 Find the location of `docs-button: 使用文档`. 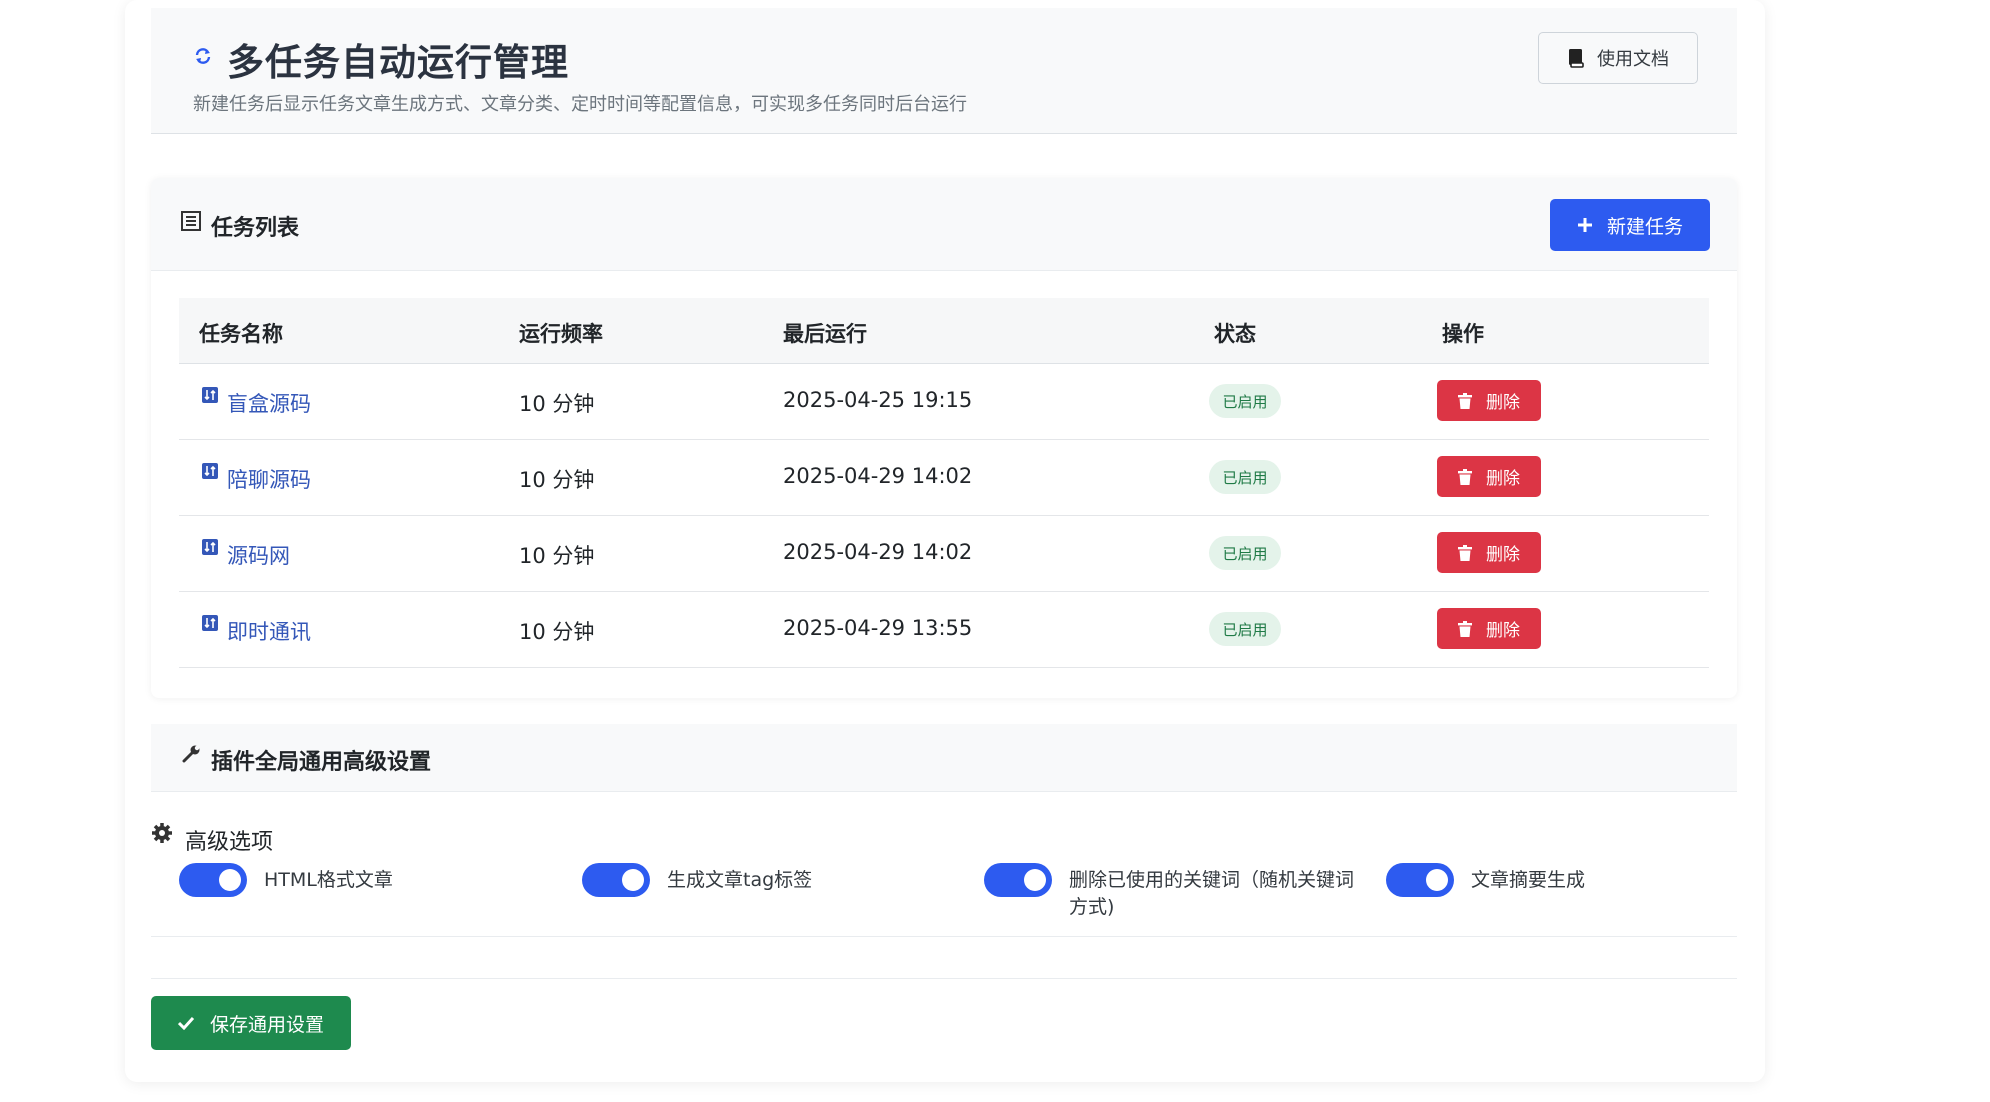

docs-button: 使用文档 is located at coordinates (1618, 58).